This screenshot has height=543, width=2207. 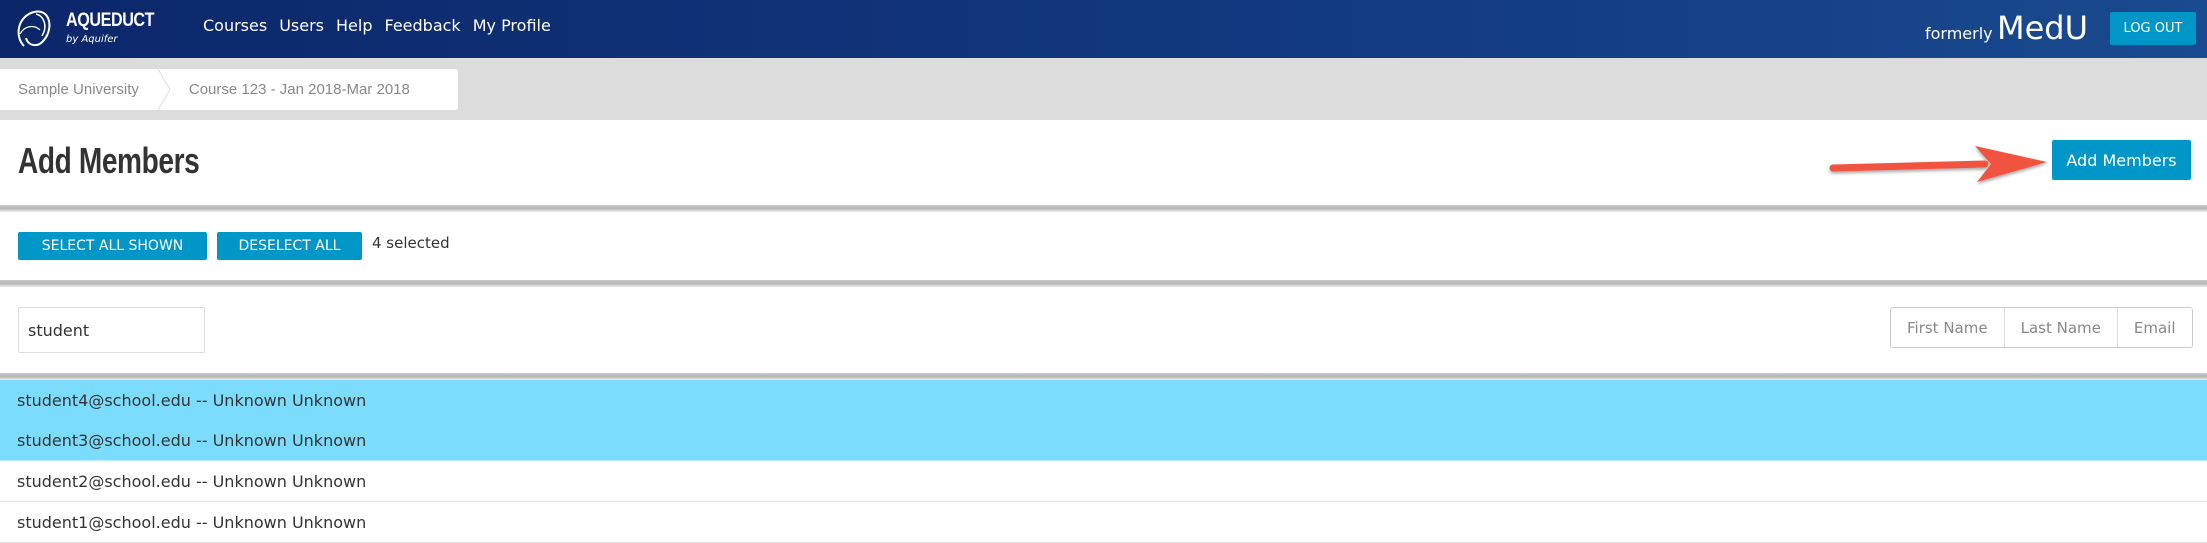 I want to click on member-row: student4@school.edu -- Unknown Unknown, so click(x=1103, y=400).